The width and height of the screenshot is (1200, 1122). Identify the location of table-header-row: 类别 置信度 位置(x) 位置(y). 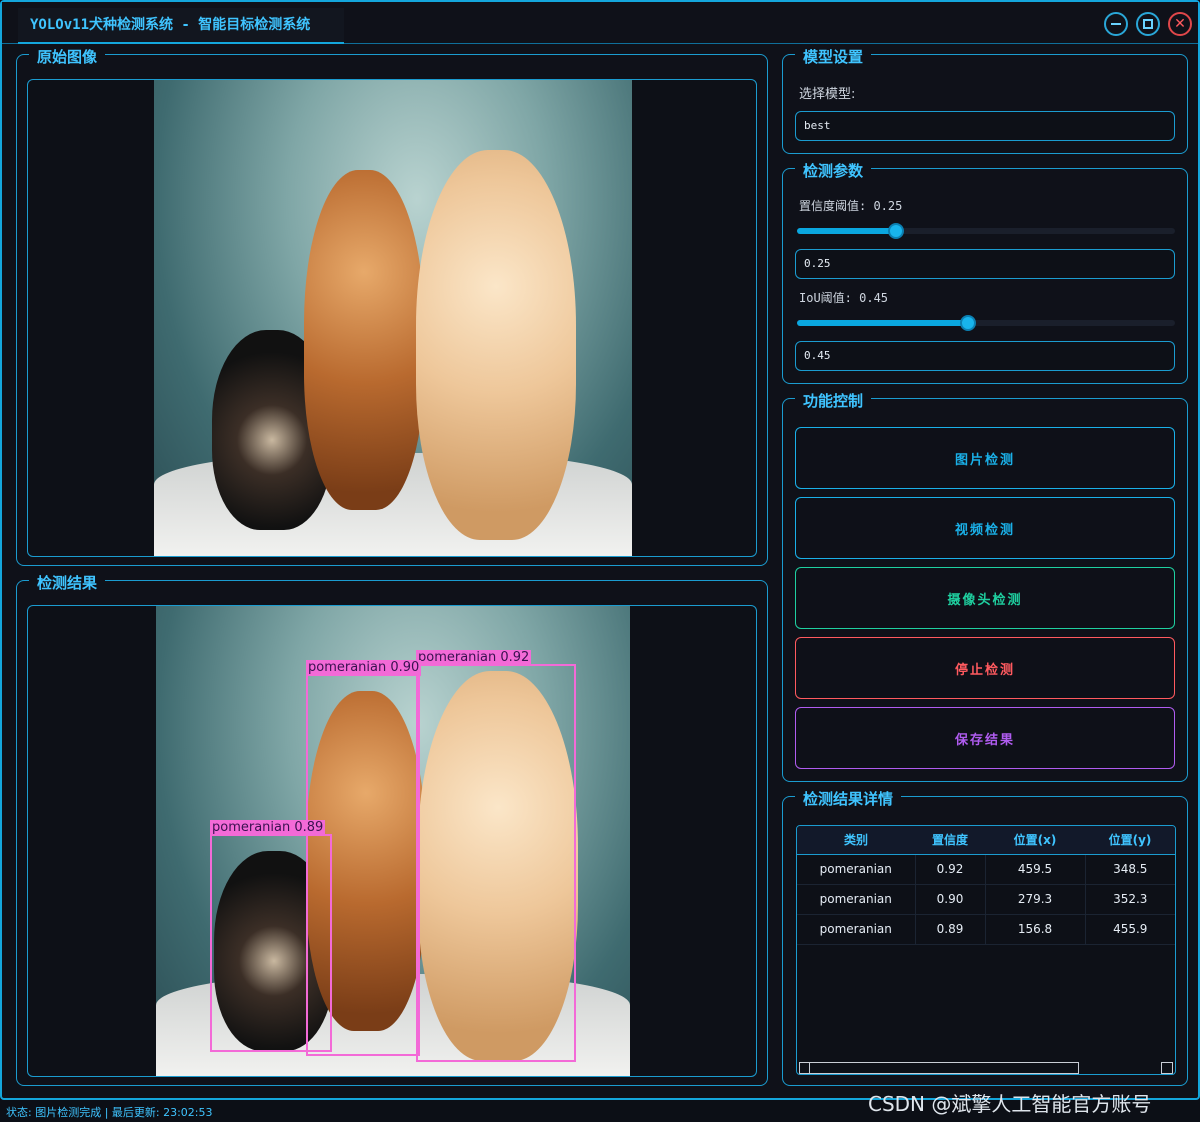
(986, 840).